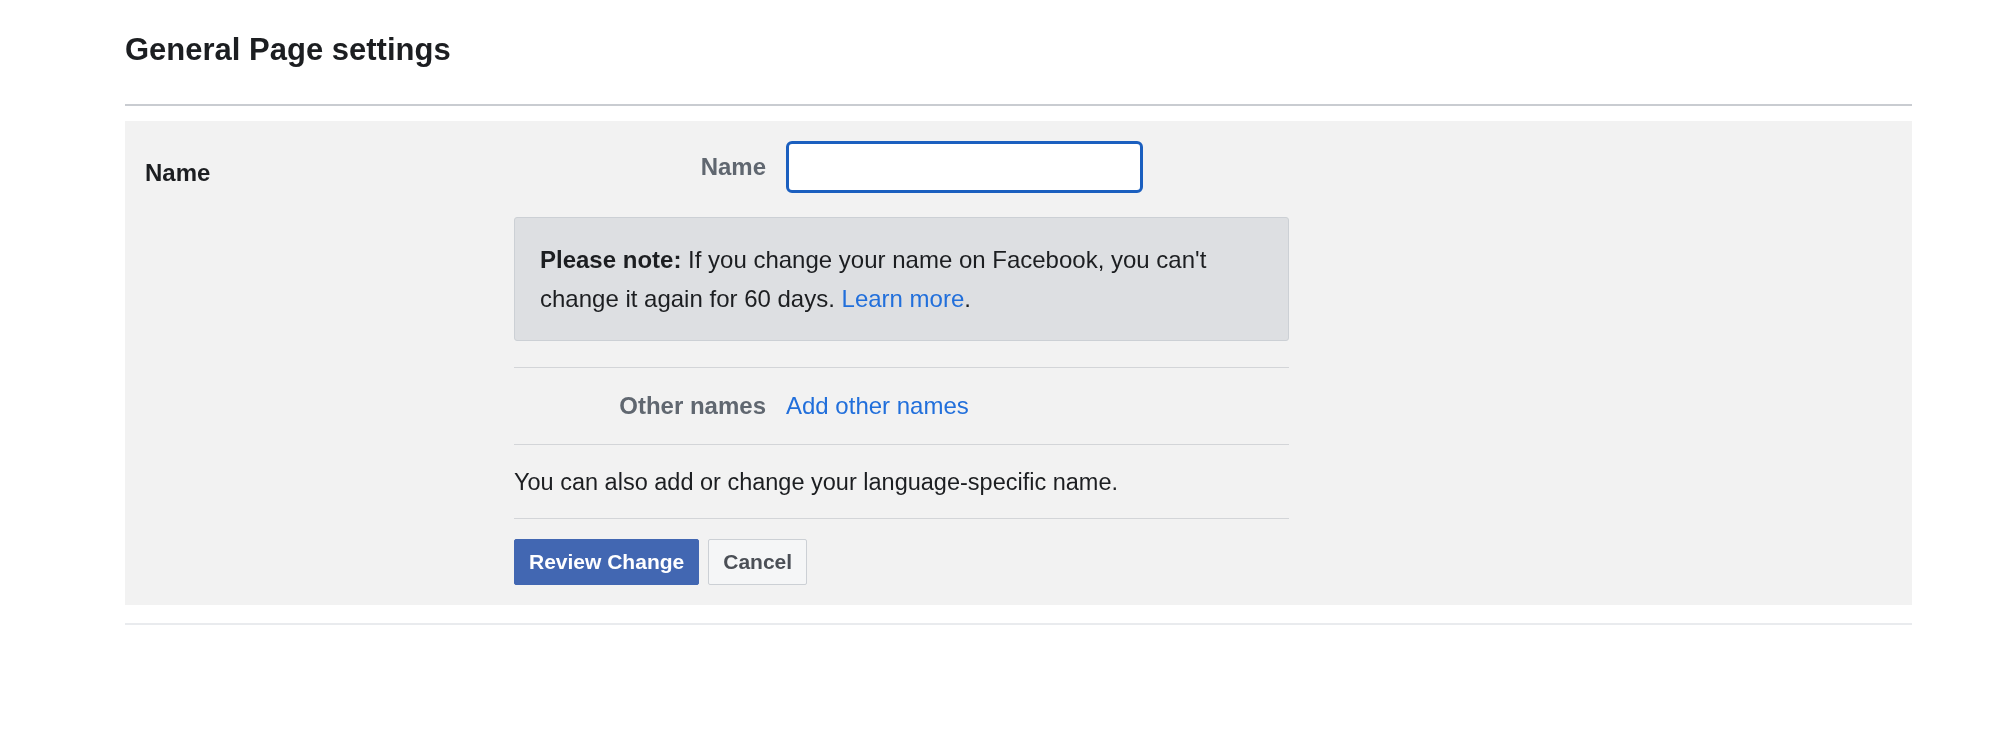 The height and width of the screenshot is (733, 1999). What do you see at coordinates (877, 406) in the screenshot?
I see `add-other-names-link: Add other names` at bounding box center [877, 406].